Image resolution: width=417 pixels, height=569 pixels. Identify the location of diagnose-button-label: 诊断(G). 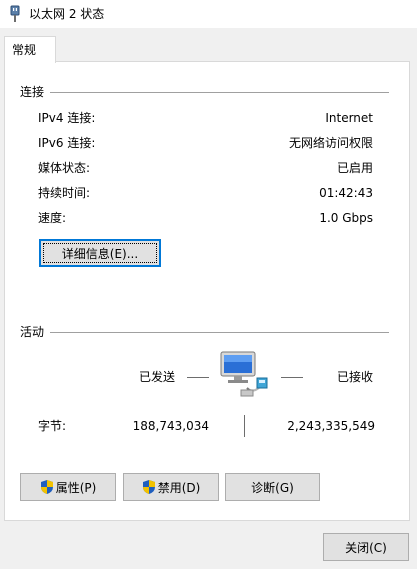
(272, 487).